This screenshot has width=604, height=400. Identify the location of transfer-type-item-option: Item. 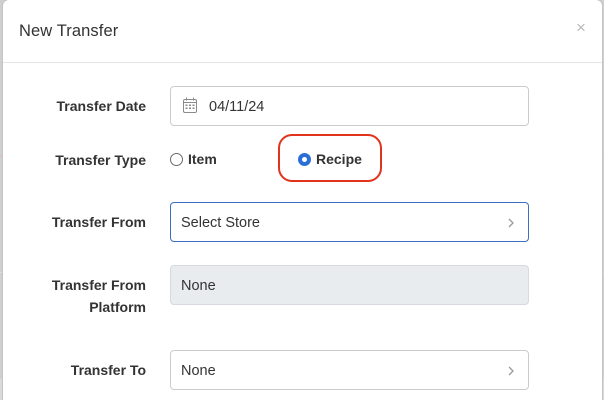
(193, 159).